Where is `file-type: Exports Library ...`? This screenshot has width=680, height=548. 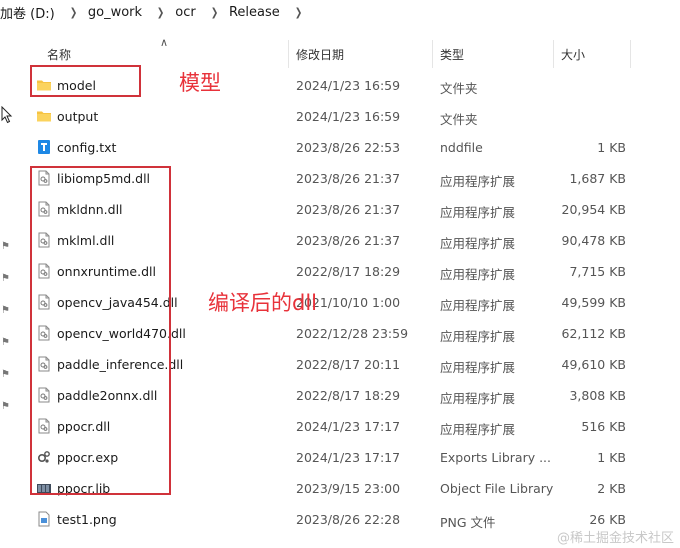
file-type: Exports Library ... is located at coordinates (496, 457).